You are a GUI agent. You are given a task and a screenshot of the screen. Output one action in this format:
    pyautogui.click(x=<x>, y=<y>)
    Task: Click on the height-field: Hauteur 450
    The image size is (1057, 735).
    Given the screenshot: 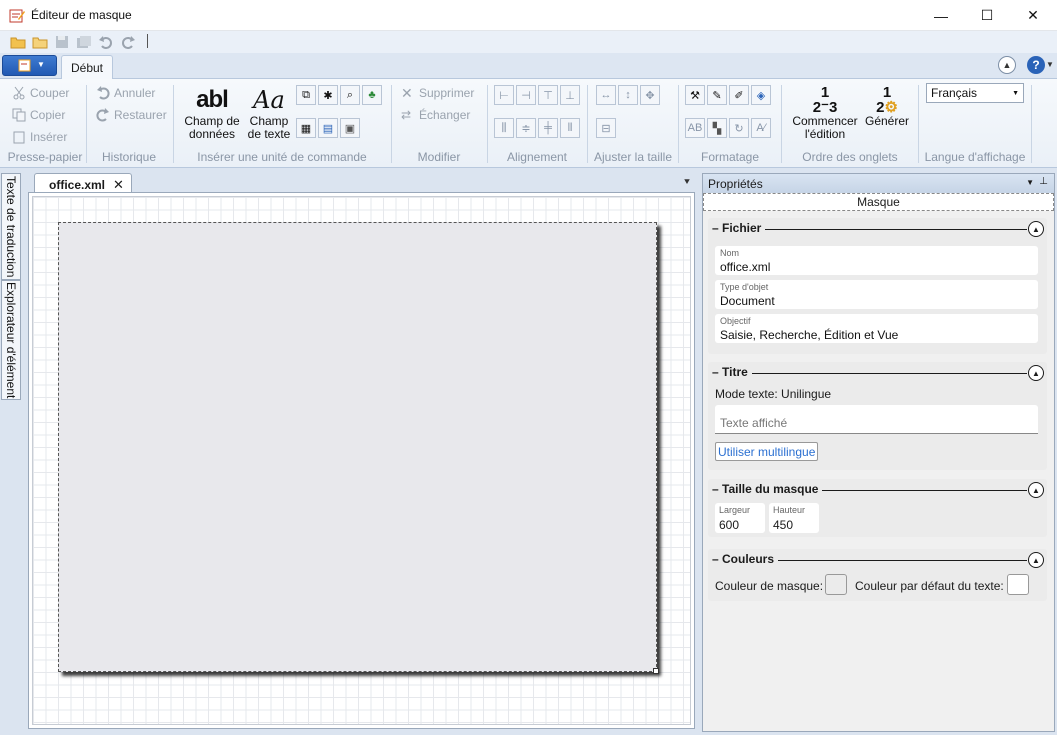 What is the action you would take?
    pyautogui.click(x=794, y=518)
    